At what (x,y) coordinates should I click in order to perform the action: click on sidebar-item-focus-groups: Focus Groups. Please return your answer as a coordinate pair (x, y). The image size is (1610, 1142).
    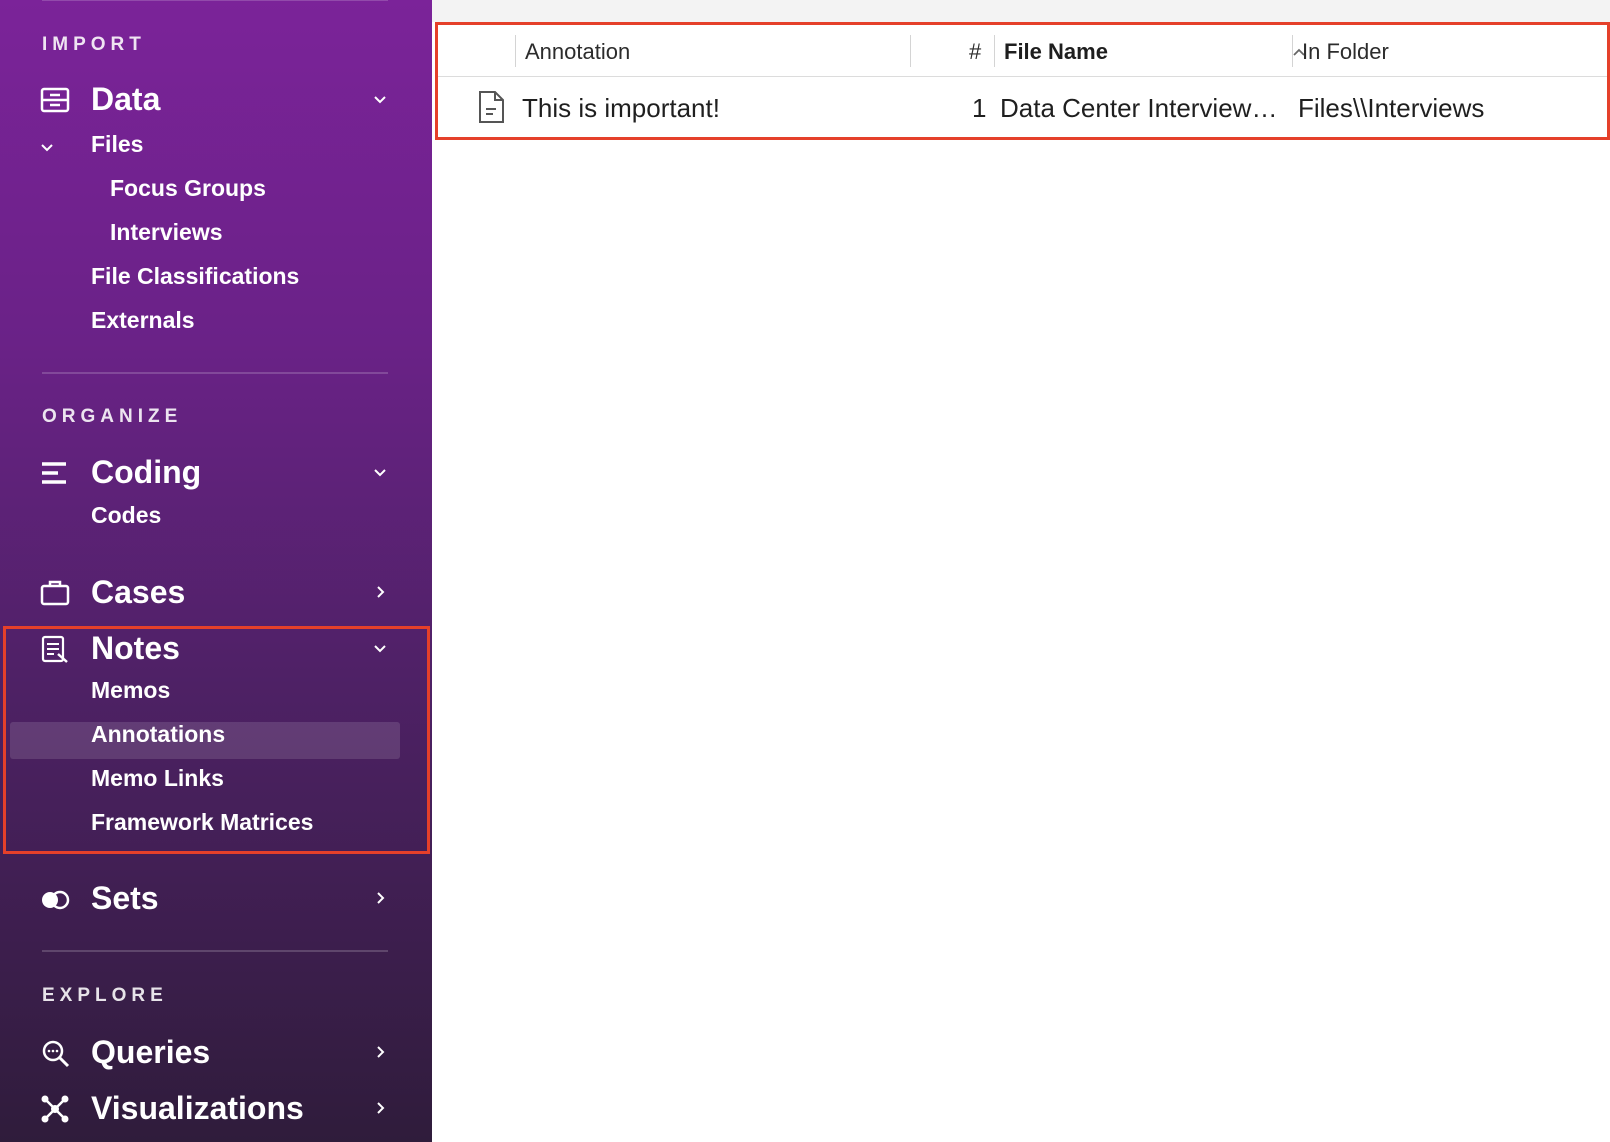
    Looking at the image, I should click on (188, 188).